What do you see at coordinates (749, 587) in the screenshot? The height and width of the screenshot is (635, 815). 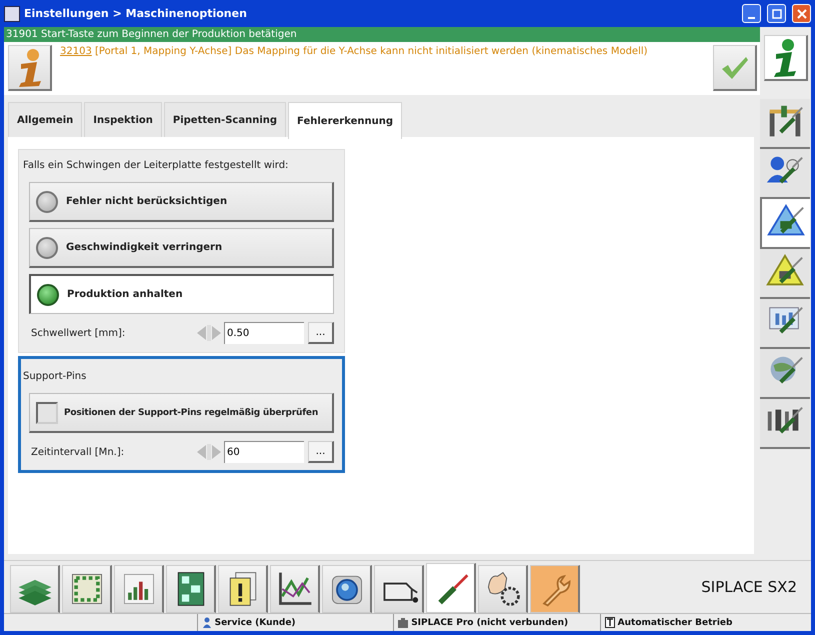 I see `brand-label: SIPLACE SX2` at bounding box center [749, 587].